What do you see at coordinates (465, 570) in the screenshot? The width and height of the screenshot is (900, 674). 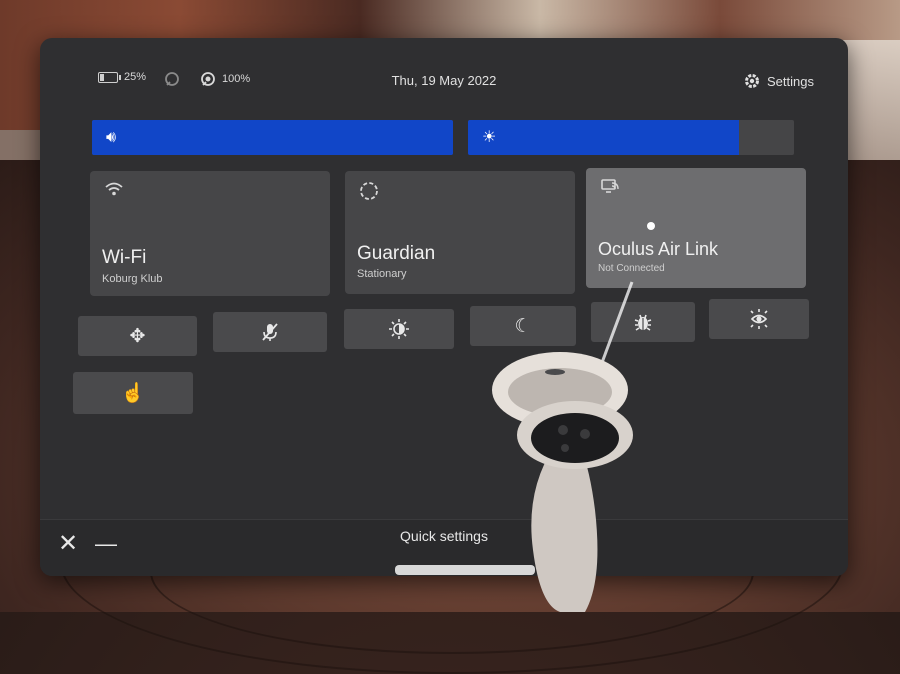 I see `panel-grab-bar` at bounding box center [465, 570].